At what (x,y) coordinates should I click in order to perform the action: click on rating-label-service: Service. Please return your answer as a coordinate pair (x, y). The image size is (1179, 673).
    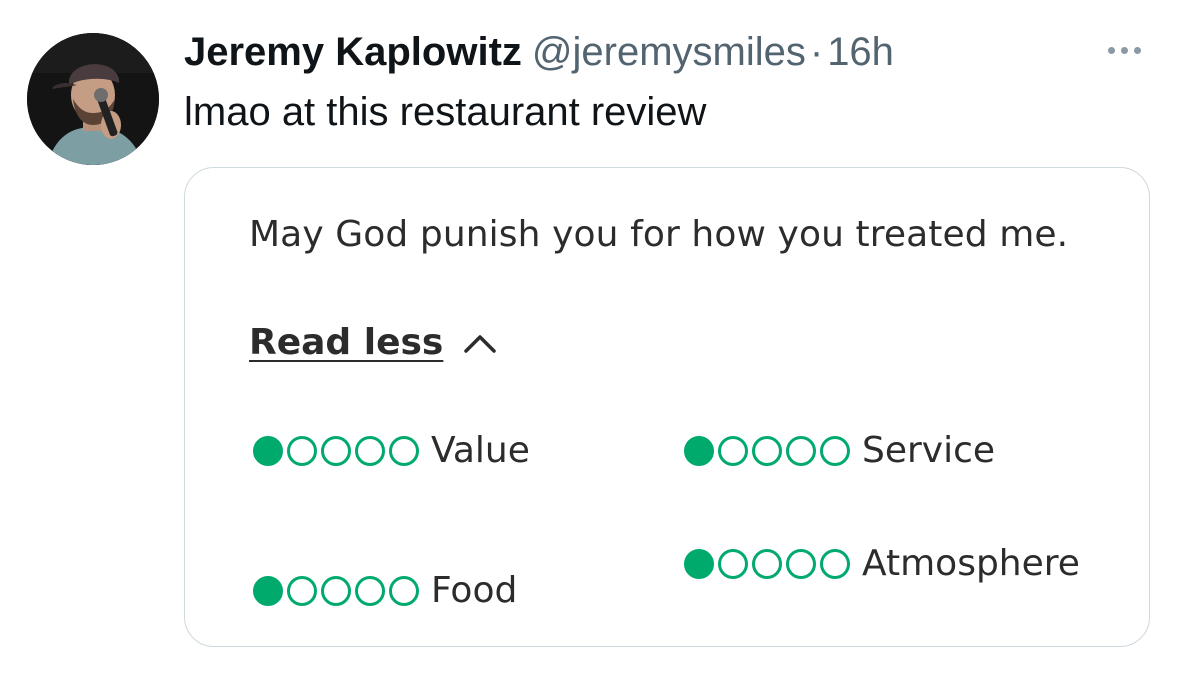
    Looking at the image, I should click on (929, 450).